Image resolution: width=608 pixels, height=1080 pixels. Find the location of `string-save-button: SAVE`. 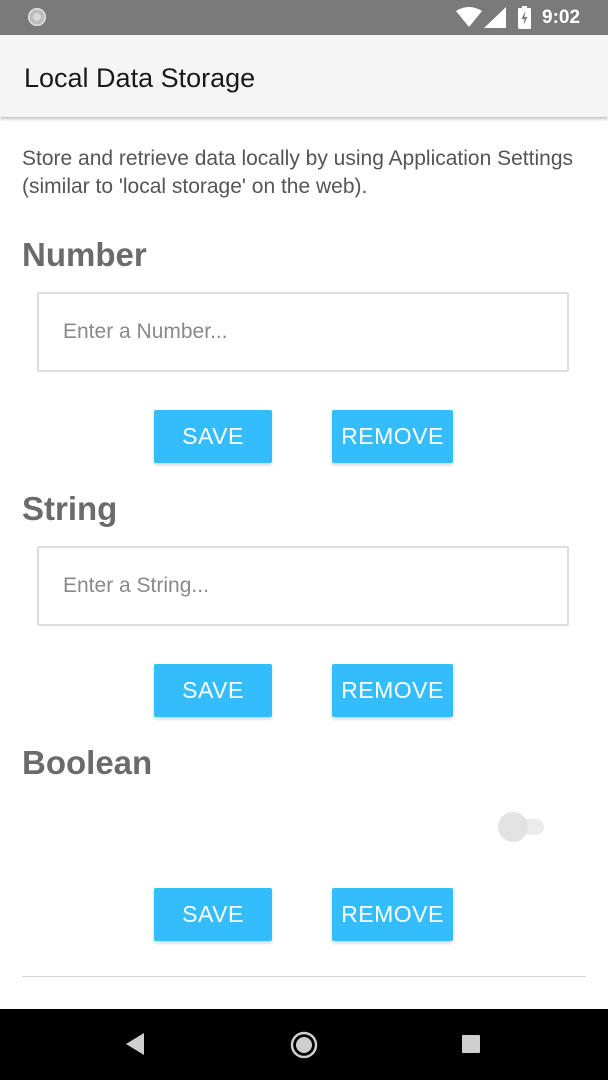

string-save-button: SAVE is located at coordinates (213, 690).